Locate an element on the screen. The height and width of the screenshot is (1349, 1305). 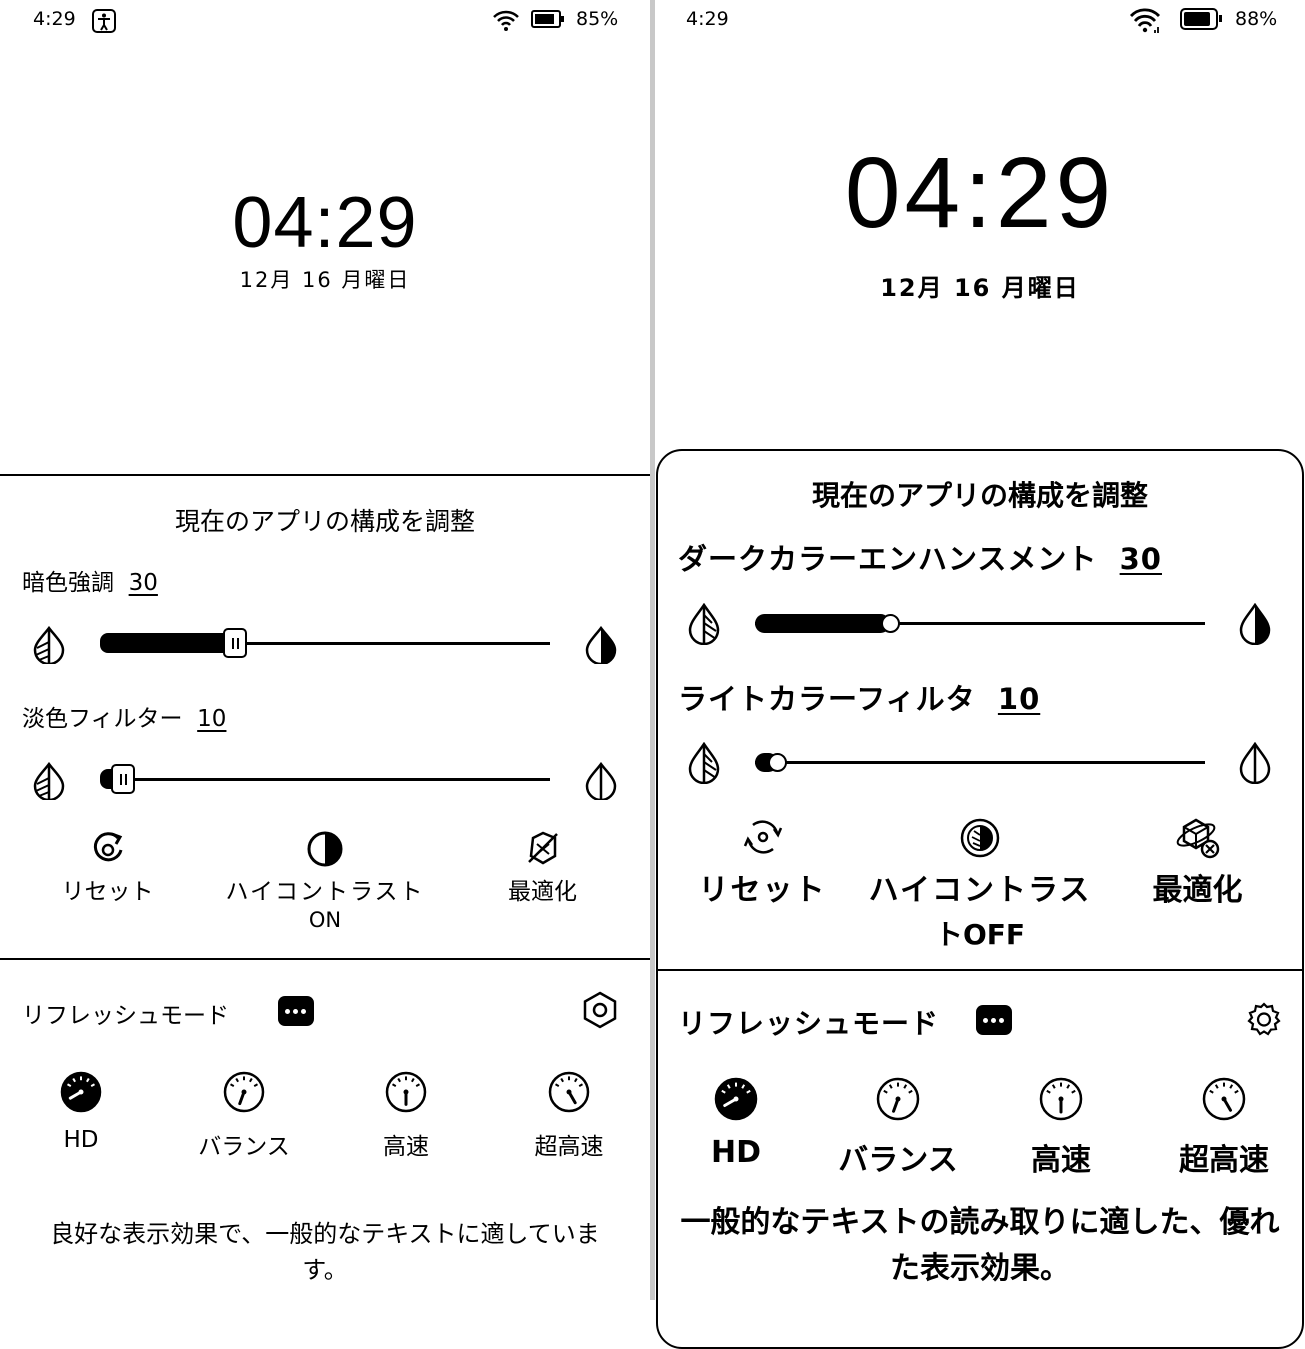
battery-percent: 85% is located at coordinates (597, 19).